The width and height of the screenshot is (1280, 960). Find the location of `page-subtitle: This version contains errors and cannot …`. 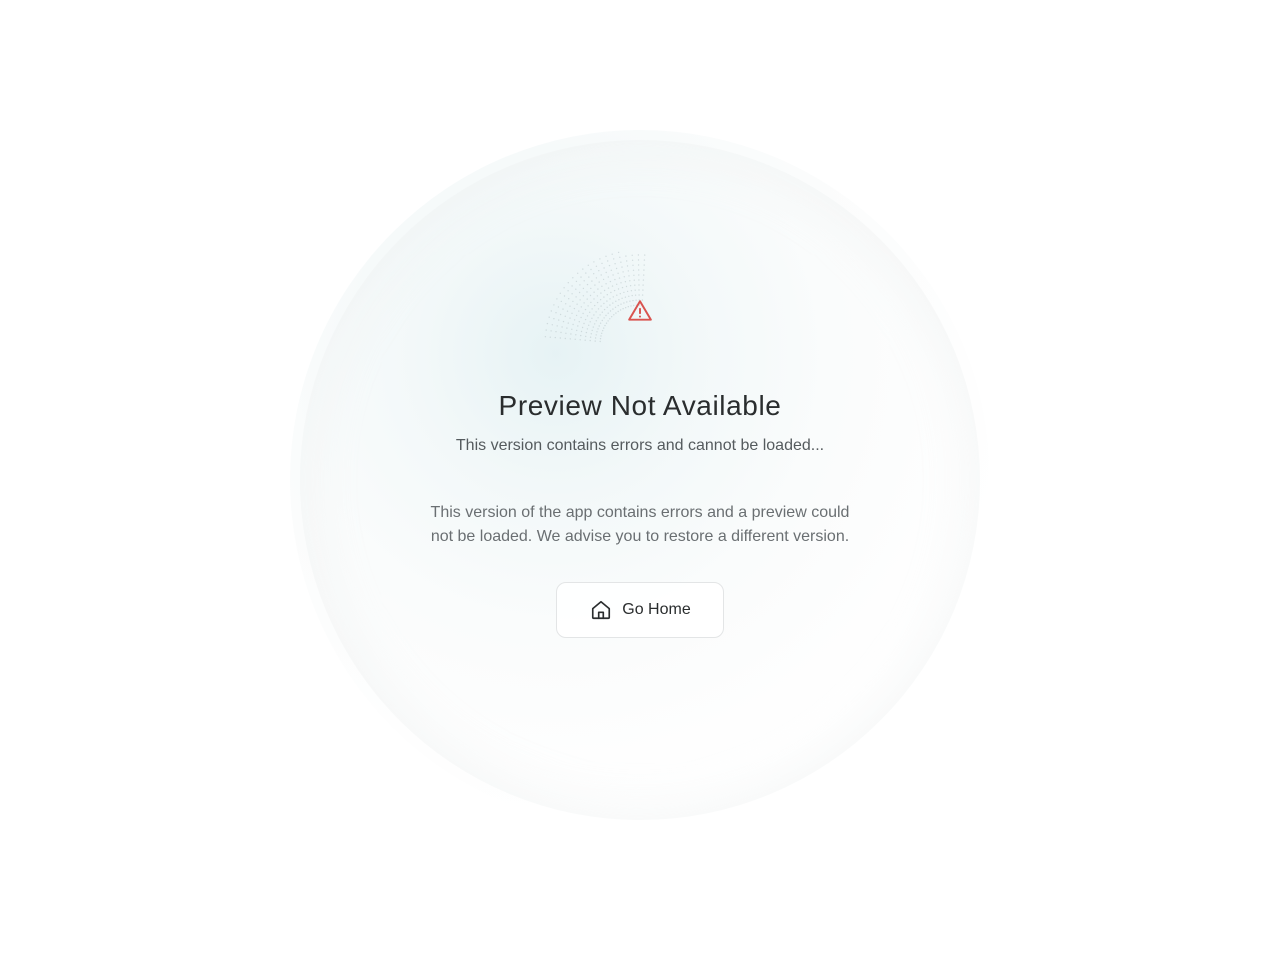

page-subtitle: This version contains errors and cannot … is located at coordinates (640, 445).